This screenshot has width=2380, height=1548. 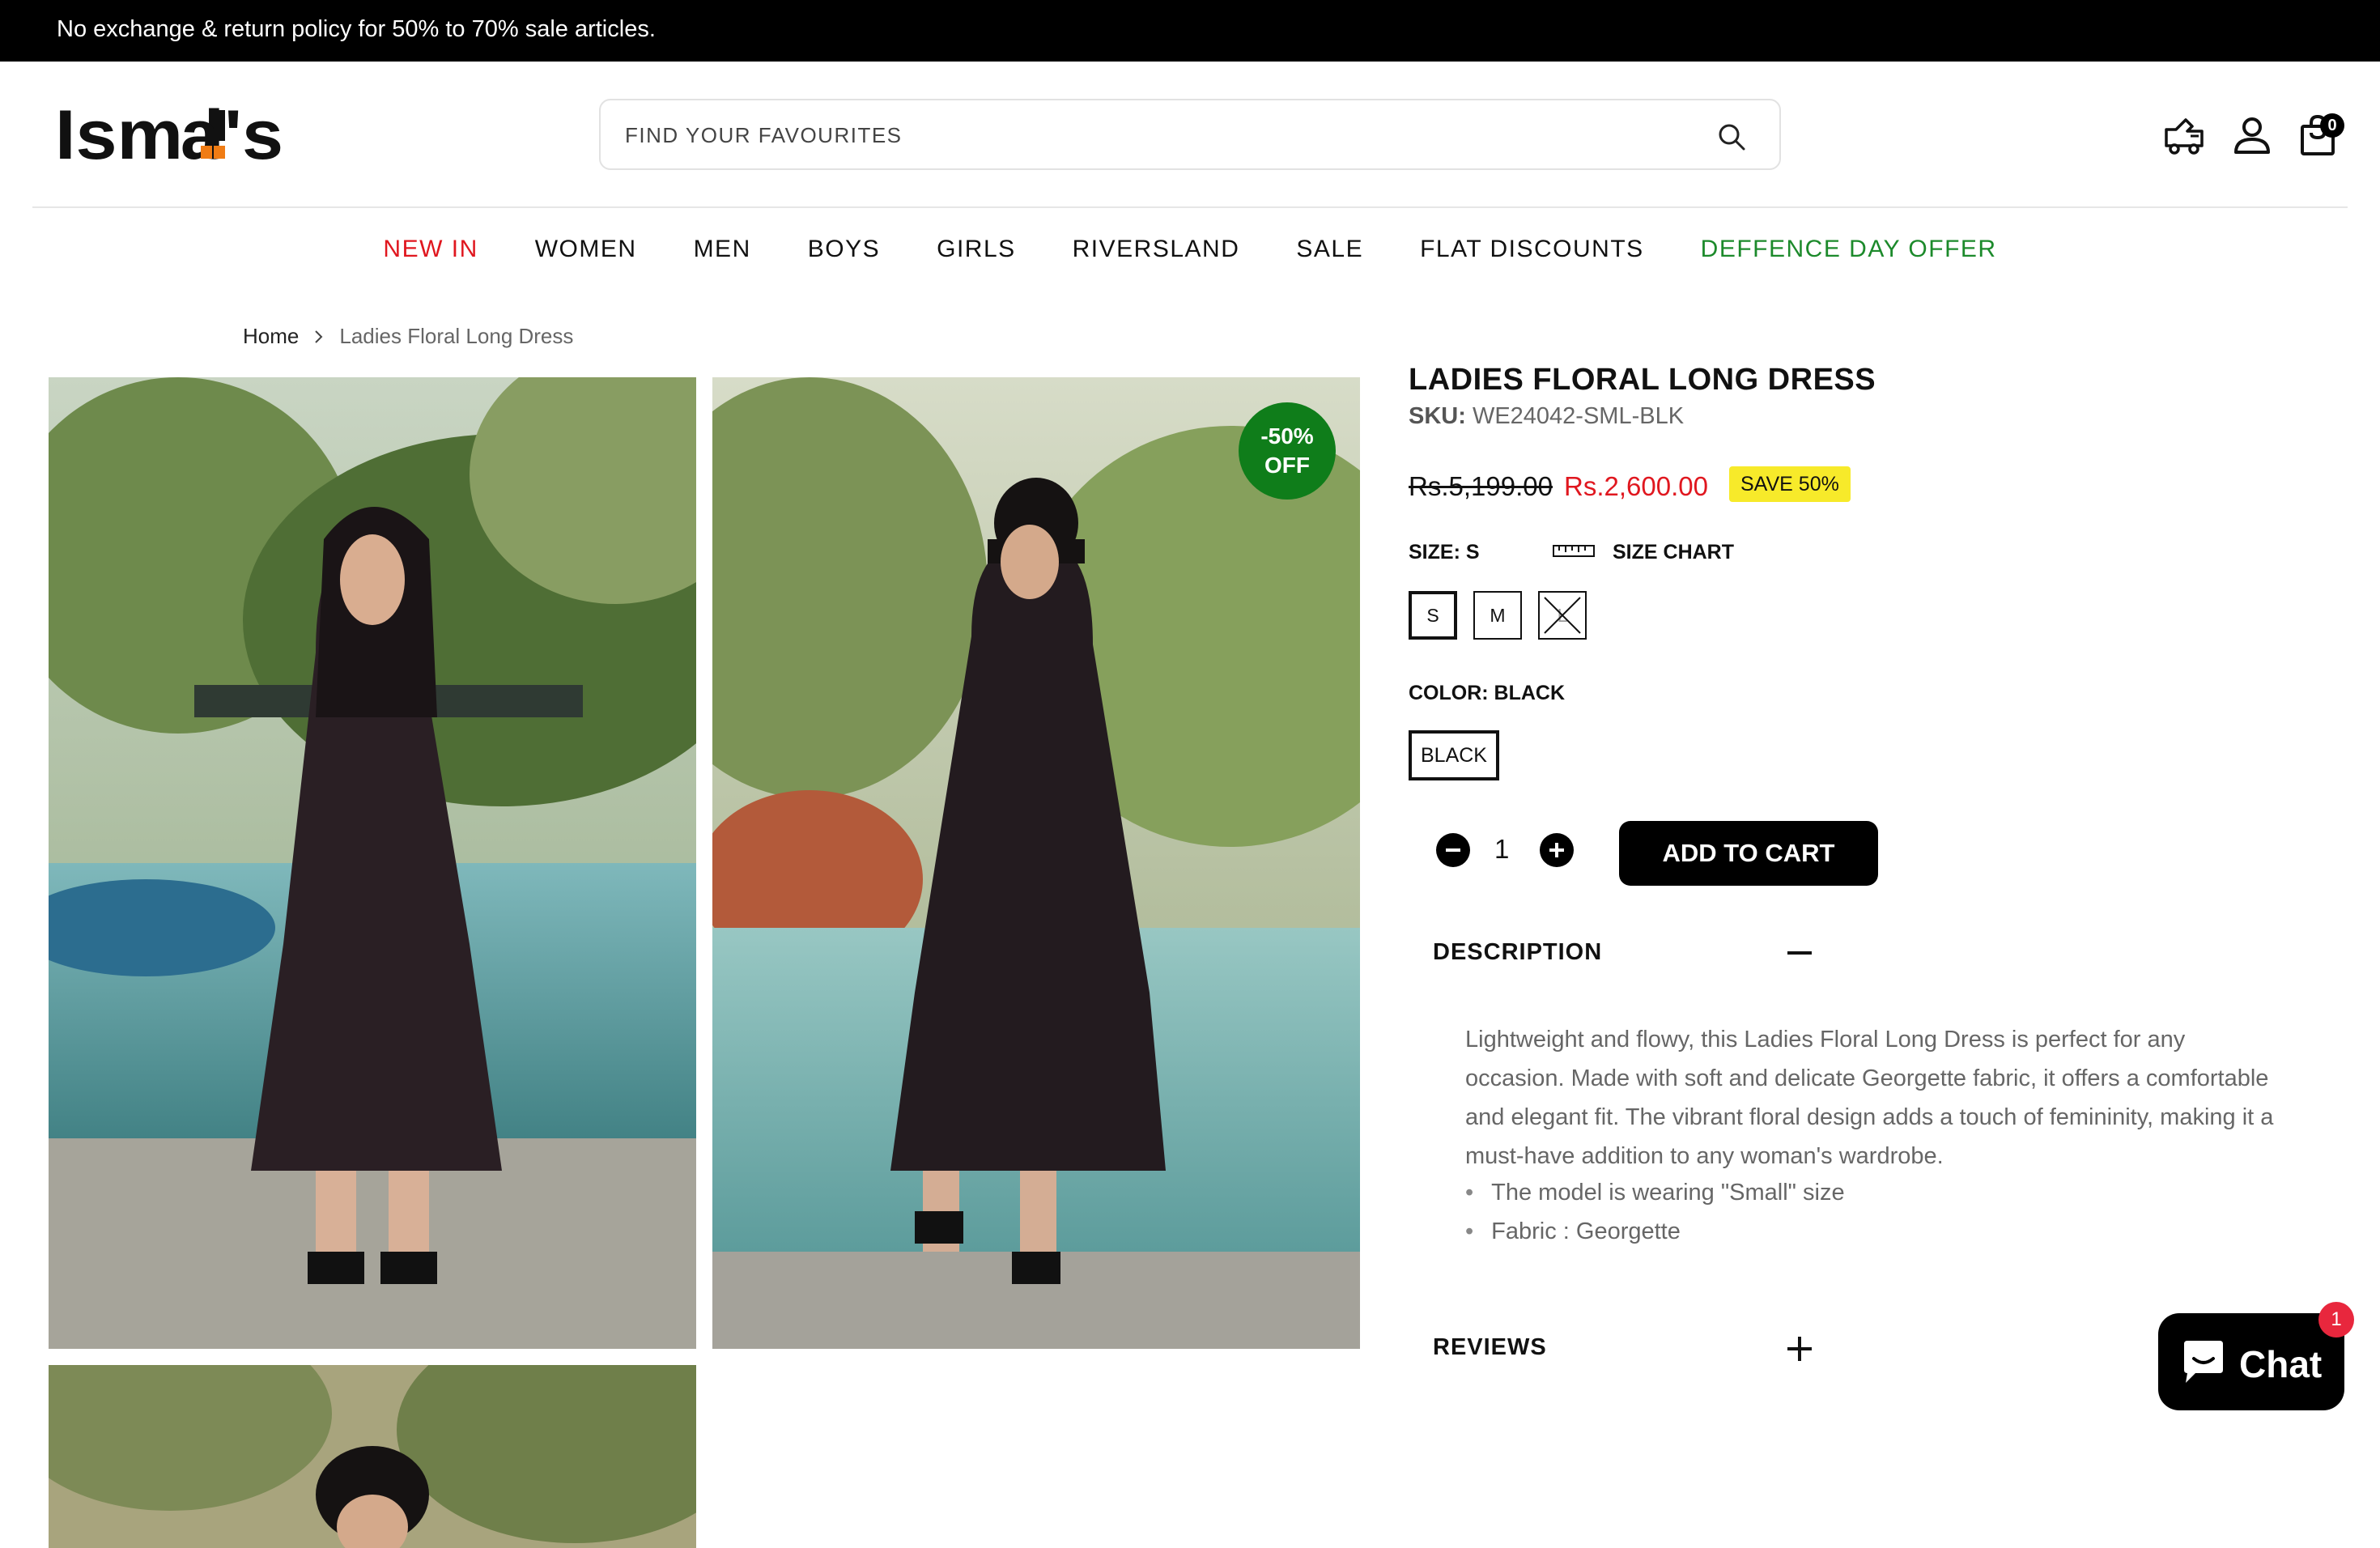 I want to click on bullet-model-size: The model is wearing "Small" size, so click(x=1655, y=1192).